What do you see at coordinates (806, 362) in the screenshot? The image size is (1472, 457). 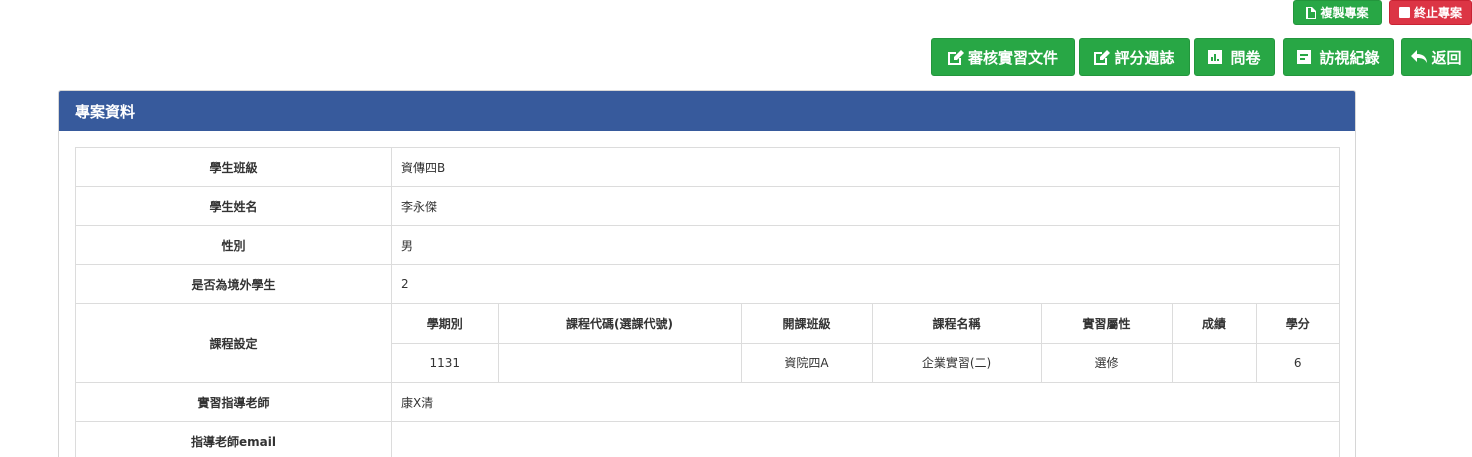 I see `course-class: 資院四A` at bounding box center [806, 362].